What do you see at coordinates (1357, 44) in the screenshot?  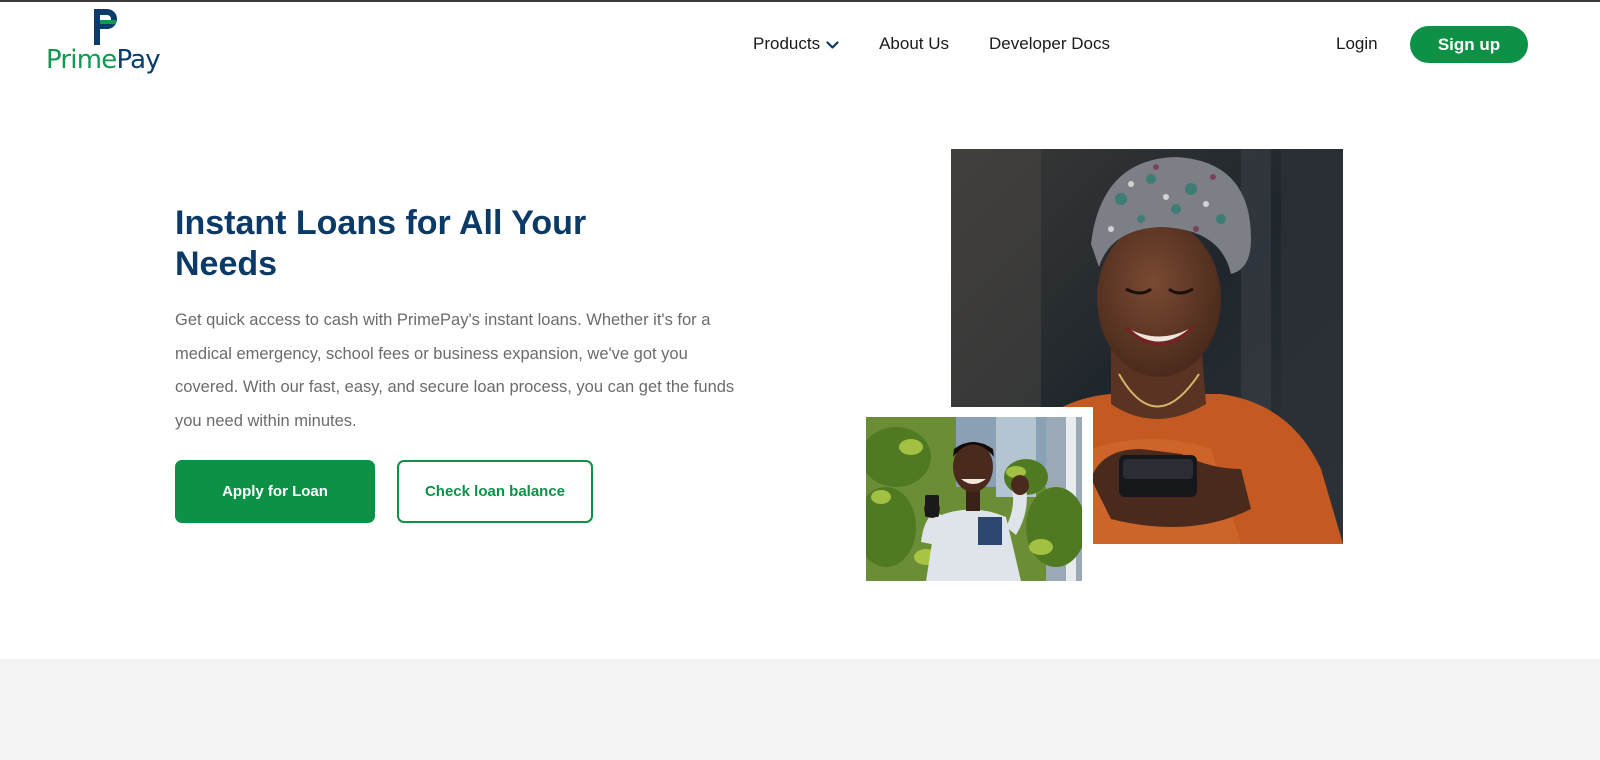 I see `login-link: Login` at bounding box center [1357, 44].